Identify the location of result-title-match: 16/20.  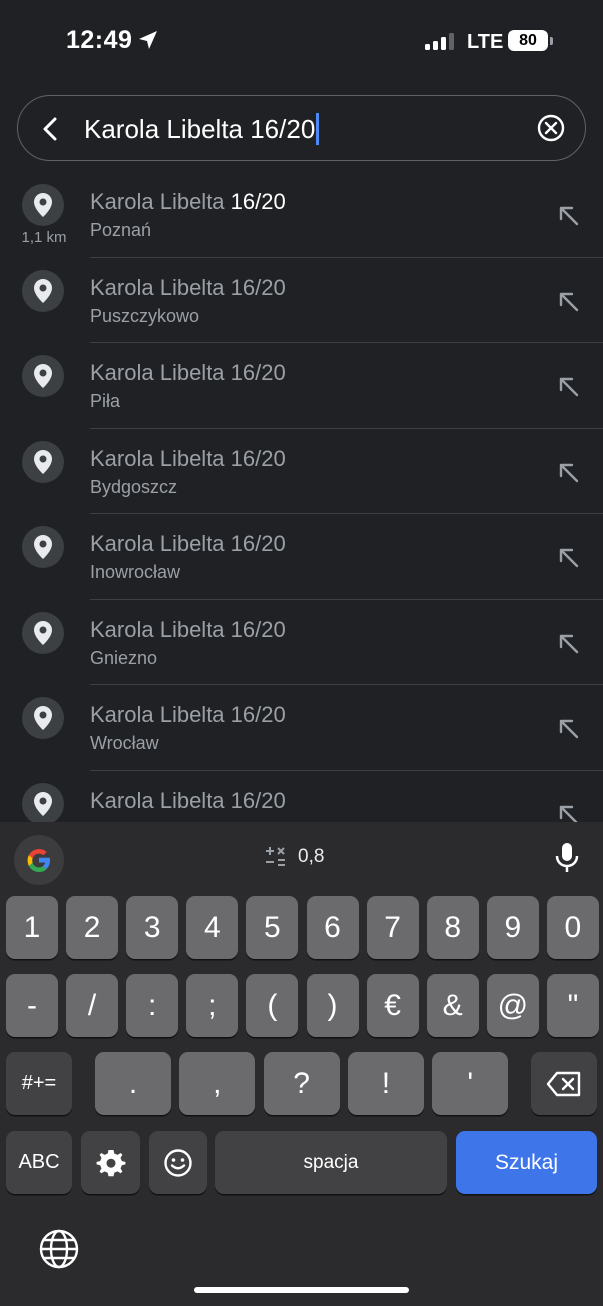
(258, 201).